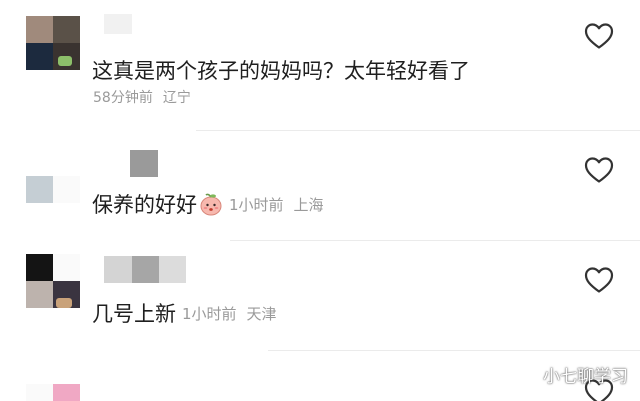  I want to click on comment-text: 保养的好好, so click(144, 205).